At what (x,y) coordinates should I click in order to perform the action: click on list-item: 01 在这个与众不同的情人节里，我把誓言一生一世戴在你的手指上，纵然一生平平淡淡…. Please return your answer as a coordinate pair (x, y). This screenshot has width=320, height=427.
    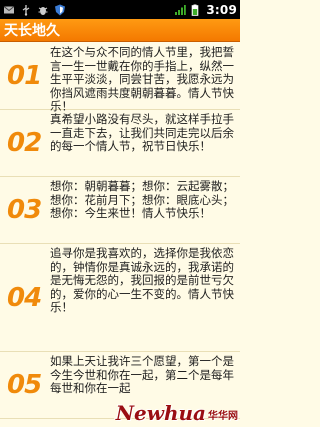
    Looking at the image, I should click on (120, 78).